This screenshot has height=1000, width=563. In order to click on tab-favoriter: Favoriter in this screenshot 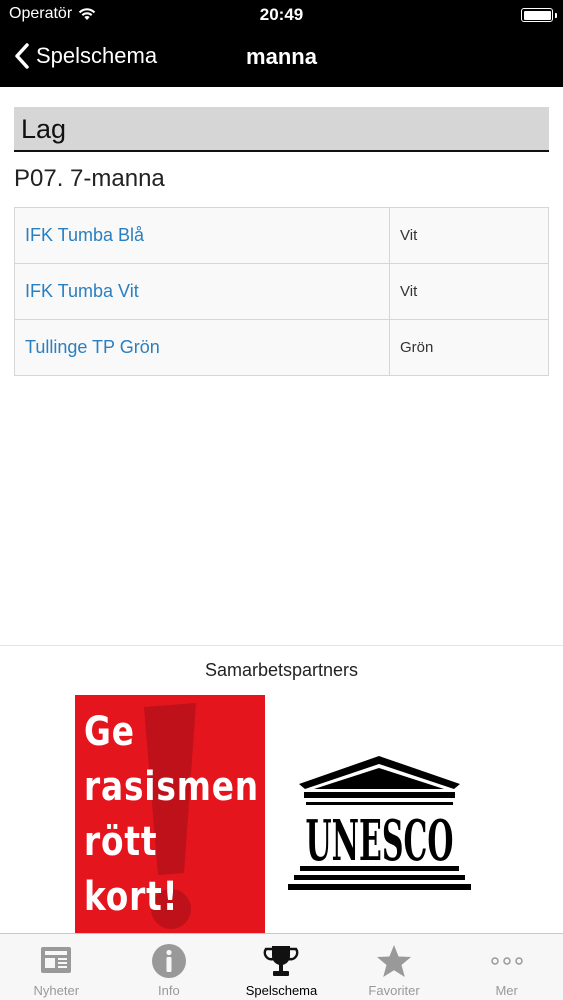, I will do `click(394, 967)`.